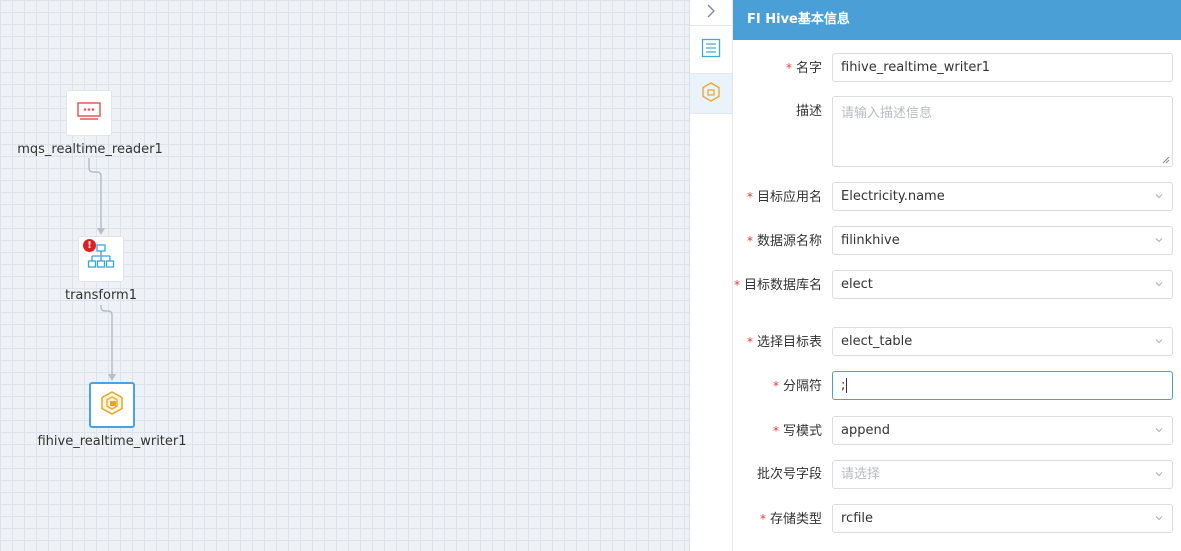 Image resolution: width=1181 pixels, height=551 pixels. I want to click on description-textarea: 请输入描述信息, so click(1002, 131).